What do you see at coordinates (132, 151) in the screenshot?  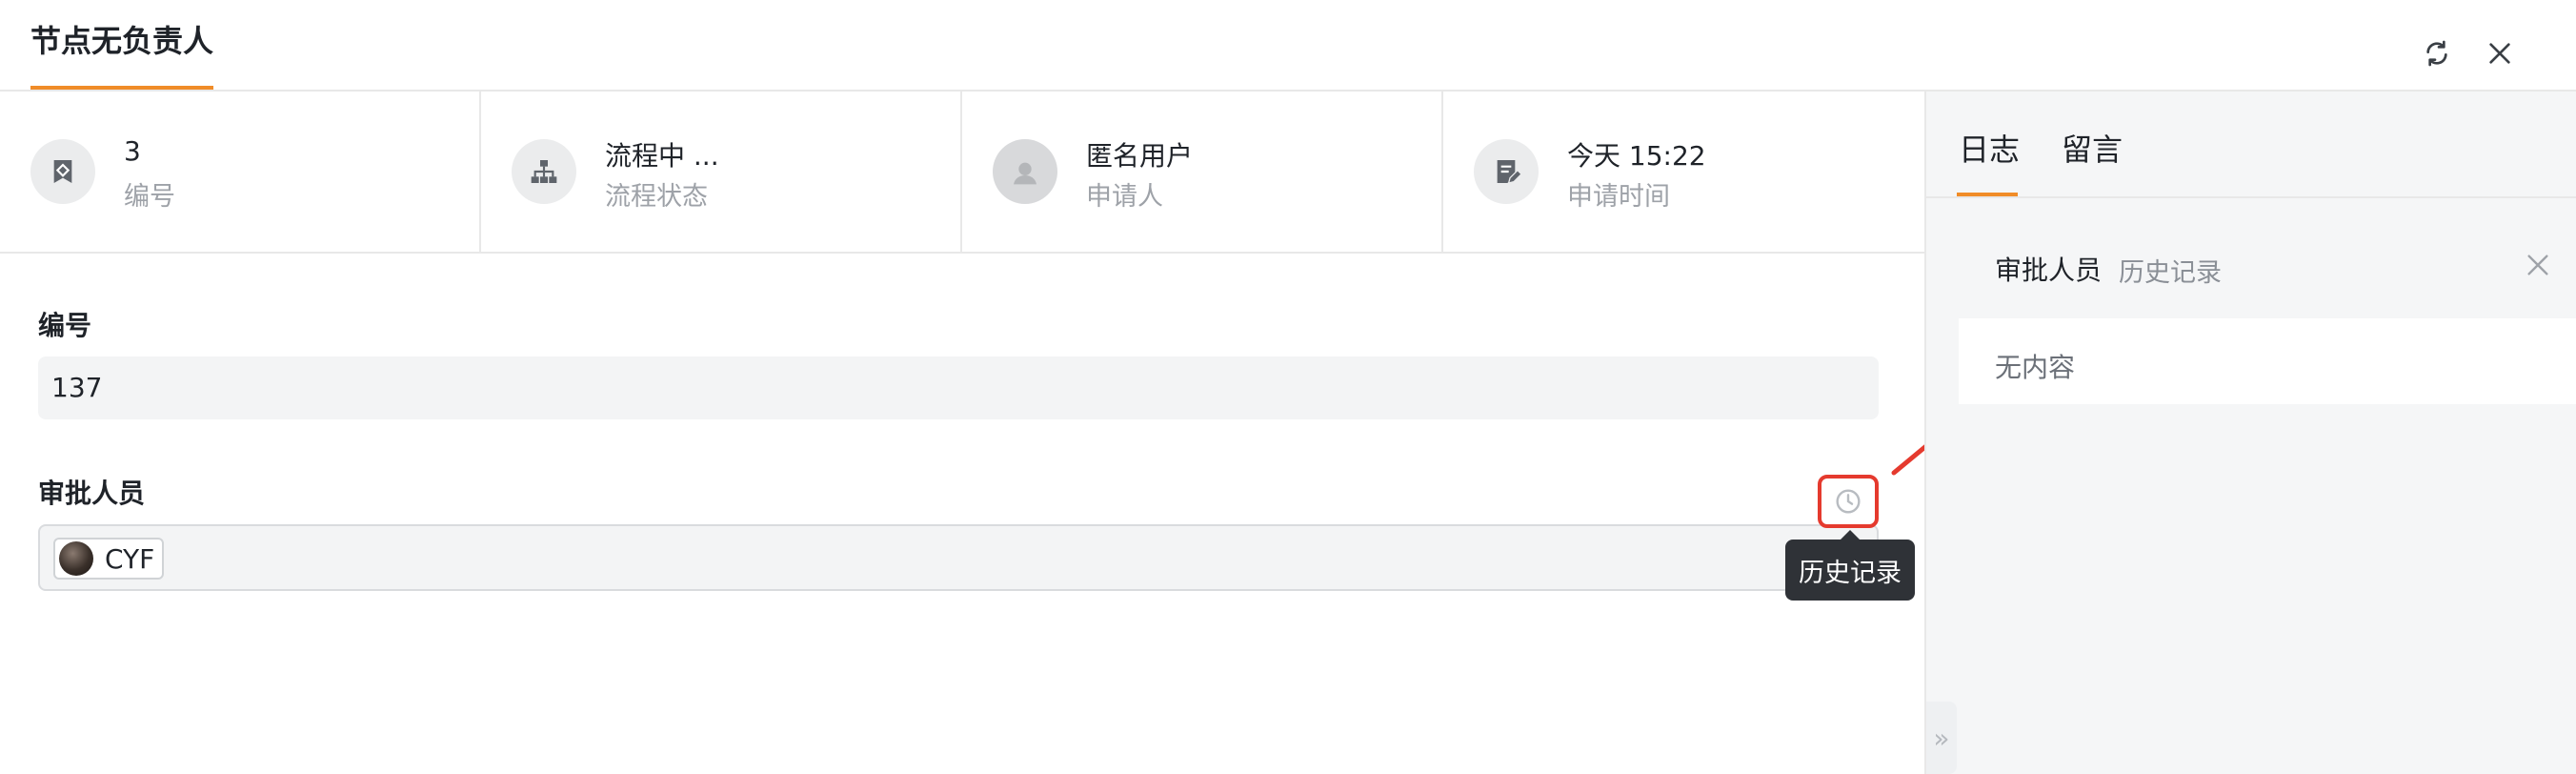 I see `info-value: 3` at bounding box center [132, 151].